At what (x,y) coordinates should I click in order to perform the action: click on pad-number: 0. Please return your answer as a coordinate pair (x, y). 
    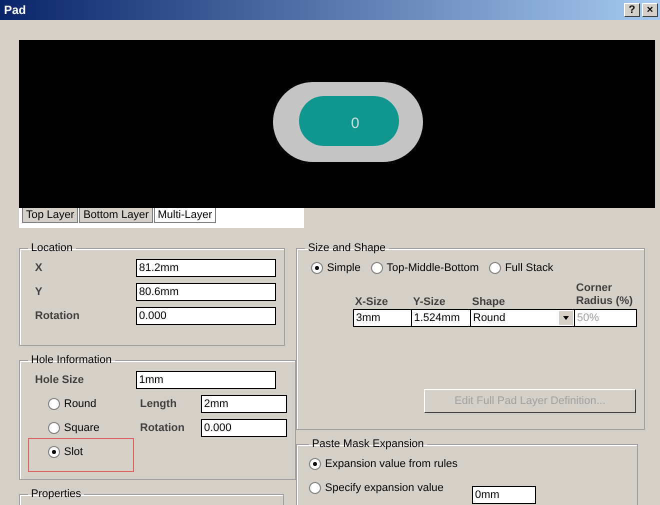
    Looking at the image, I should click on (355, 123).